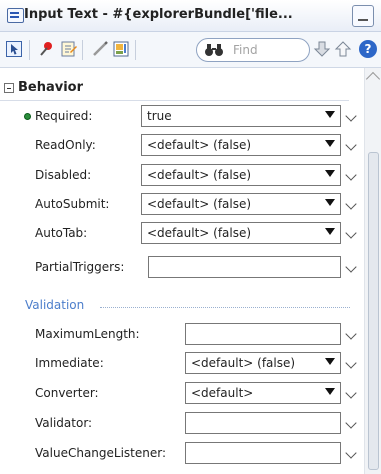  Describe the element at coordinates (65, 145) in the screenshot. I see `property-label: ReadOnly:` at that location.